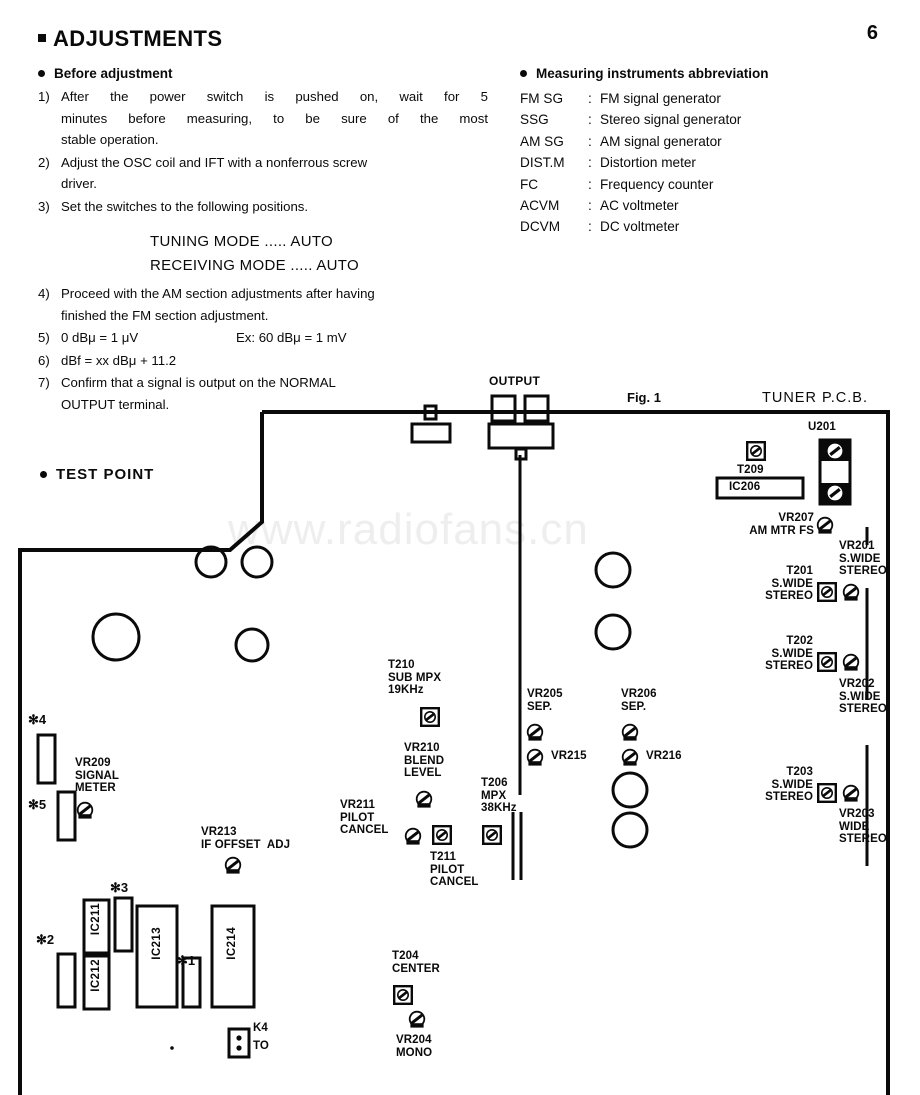  Describe the element at coordinates (37, 719) in the screenshot. I see `marker-4: ✻4` at that location.